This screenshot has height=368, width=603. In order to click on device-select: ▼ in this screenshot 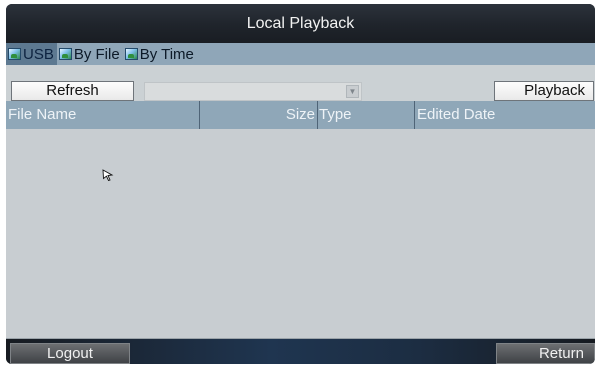, I will do `click(253, 91)`.